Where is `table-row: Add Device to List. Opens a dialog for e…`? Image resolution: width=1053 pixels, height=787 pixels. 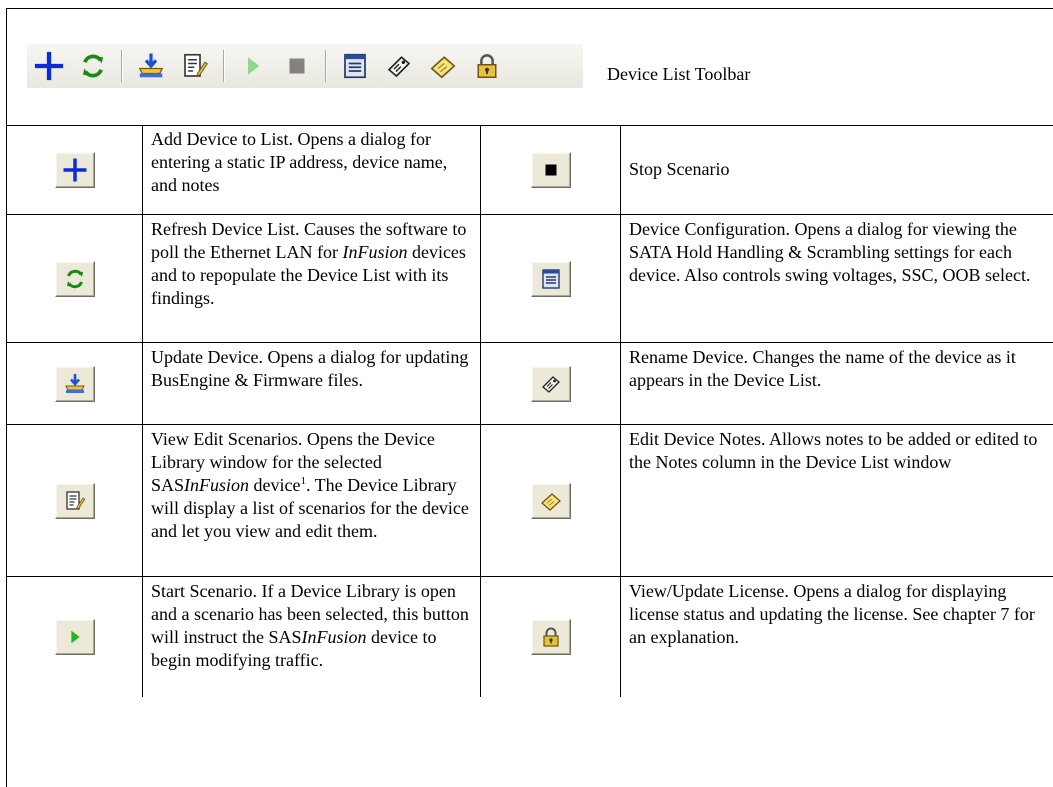
table-row: Add Device to List. Opens a dialog for e… is located at coordinates (530, 170).